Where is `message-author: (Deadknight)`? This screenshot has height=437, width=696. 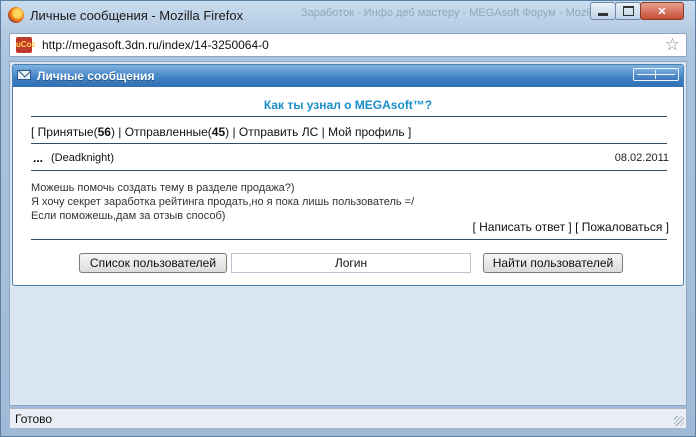
message-author: (Deadknight) is located at coordinates (82, 158).